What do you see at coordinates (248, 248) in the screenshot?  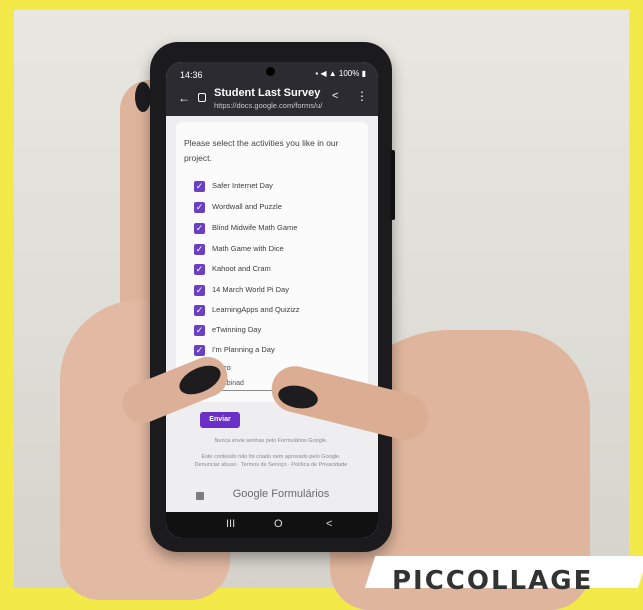 I see `option-label: Math Game with Dice` at bounding box center [248, 248].